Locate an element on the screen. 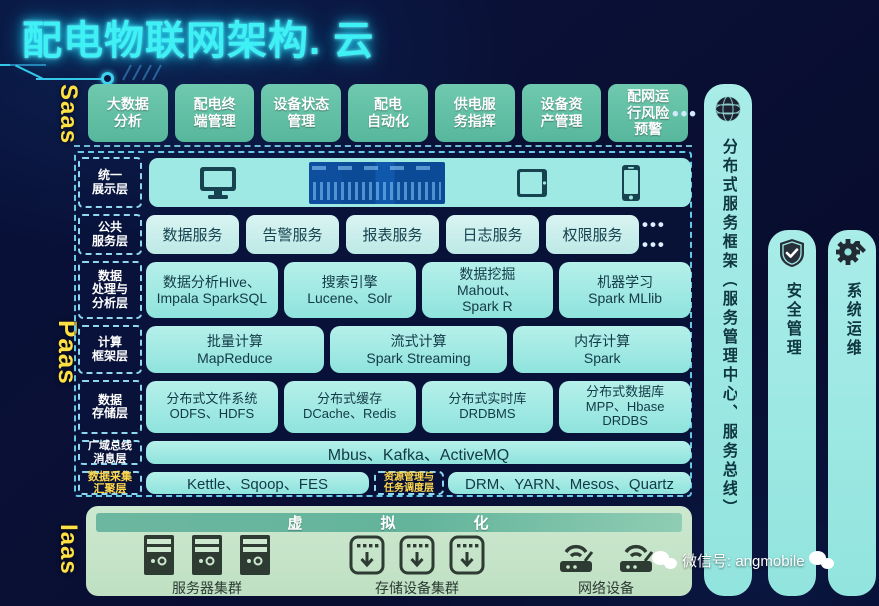 The width and height of the screenshot is (879, 606). server-icon-set is located at coordinates (207, 555).